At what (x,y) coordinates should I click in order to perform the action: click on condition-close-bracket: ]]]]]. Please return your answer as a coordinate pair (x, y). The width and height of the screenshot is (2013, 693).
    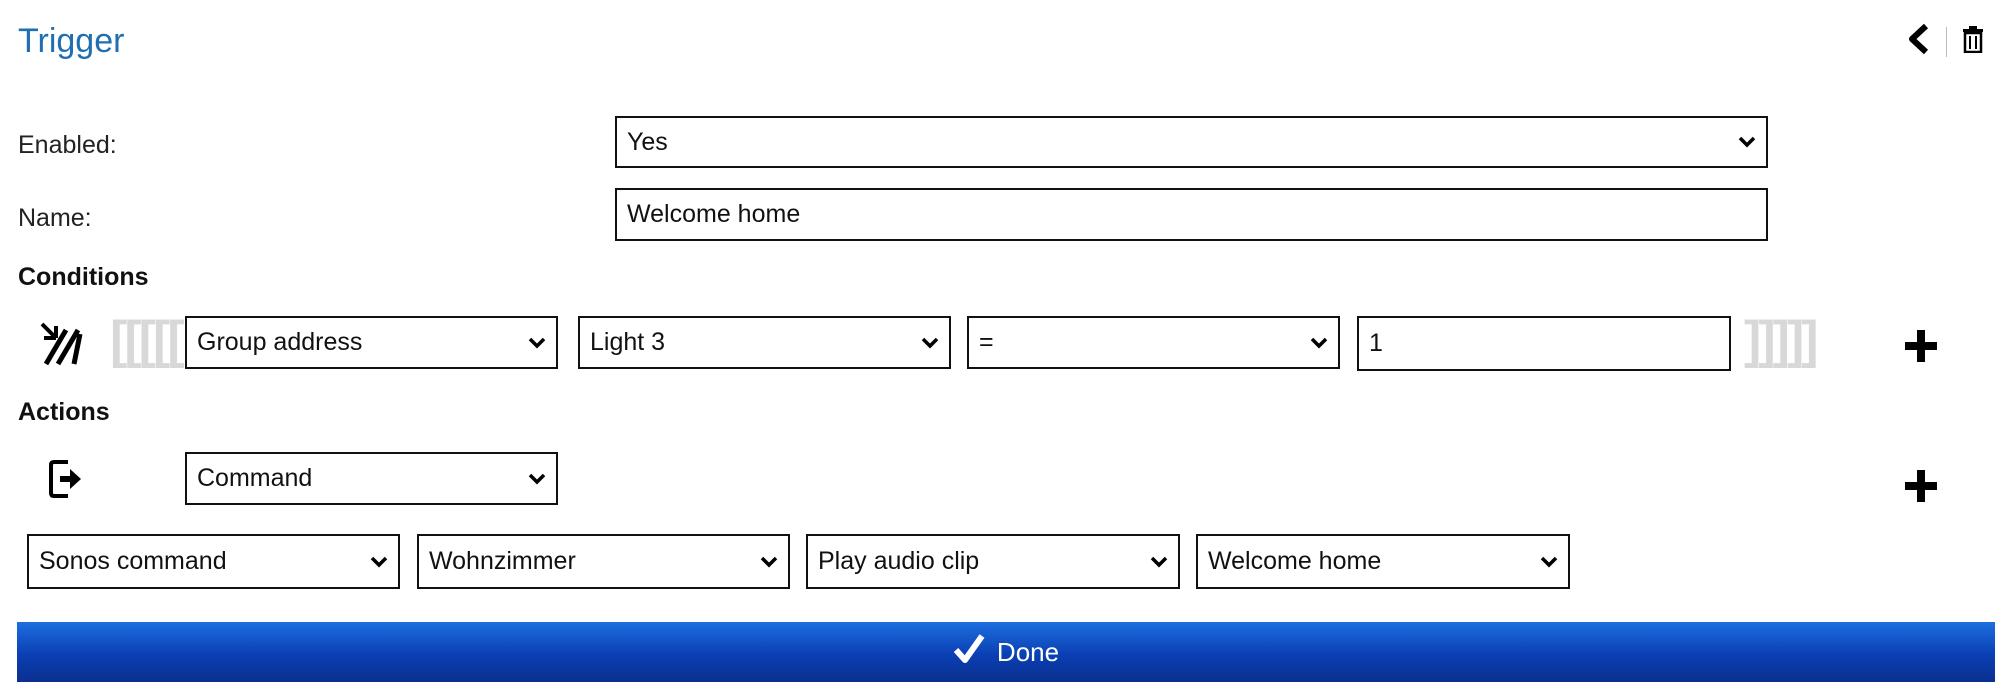
    Looking at the image, I should click on (1781, 340).